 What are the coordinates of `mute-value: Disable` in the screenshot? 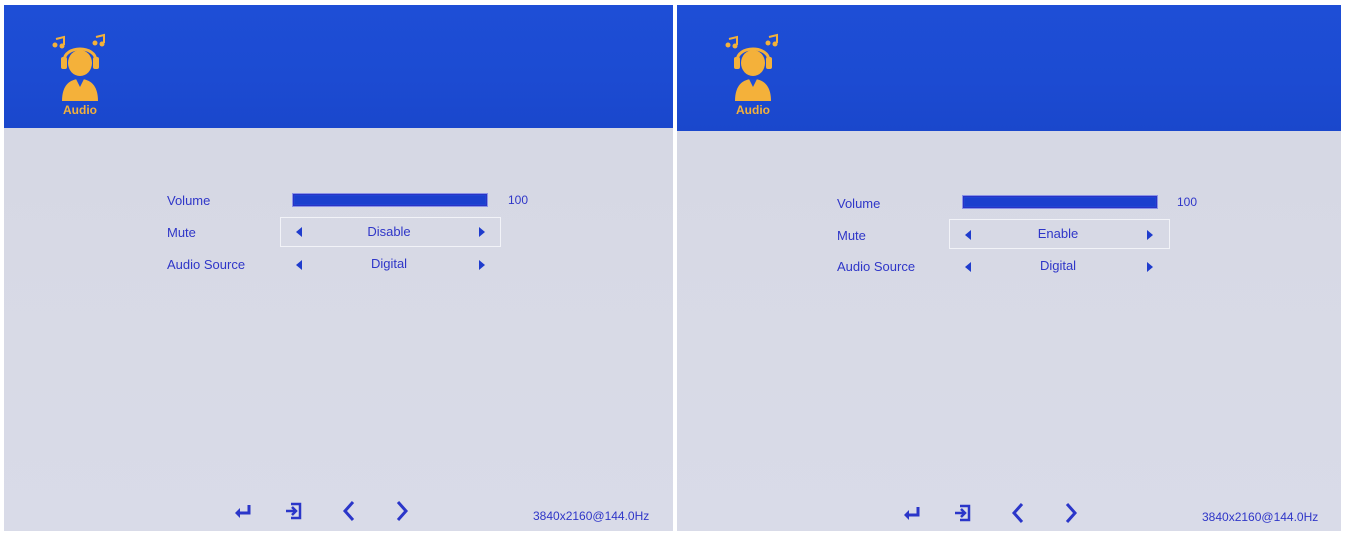 It's located at (389, 231).